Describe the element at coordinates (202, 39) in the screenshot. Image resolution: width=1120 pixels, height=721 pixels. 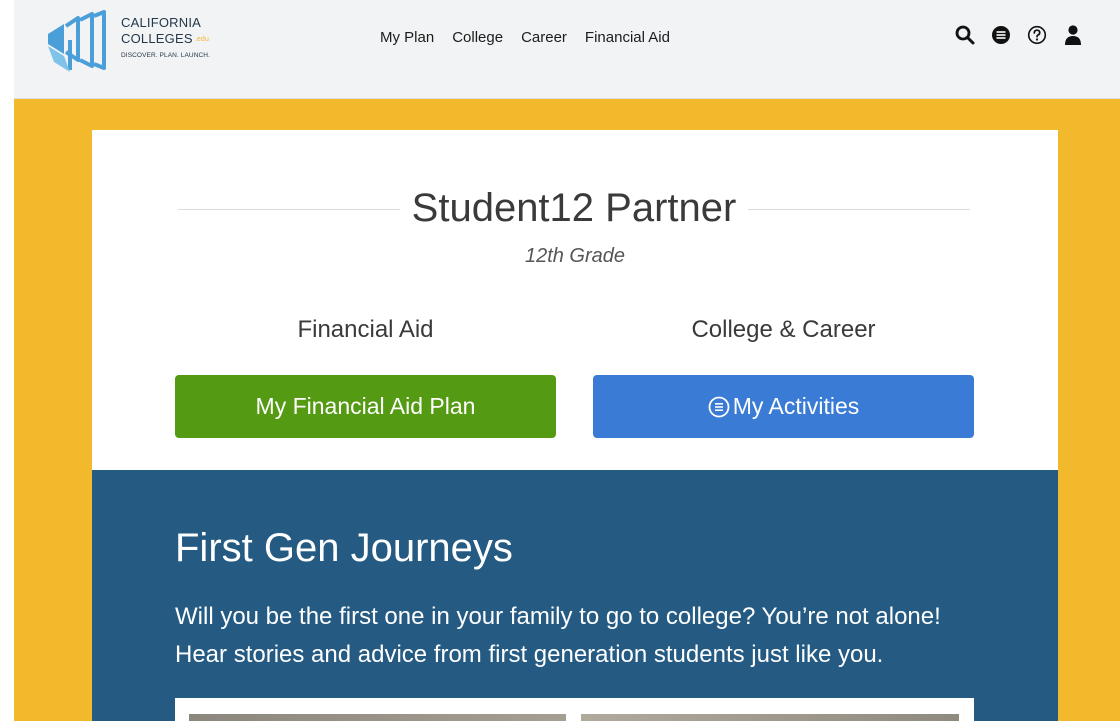
I see `logo-edu-suffix: .edu` at that location.